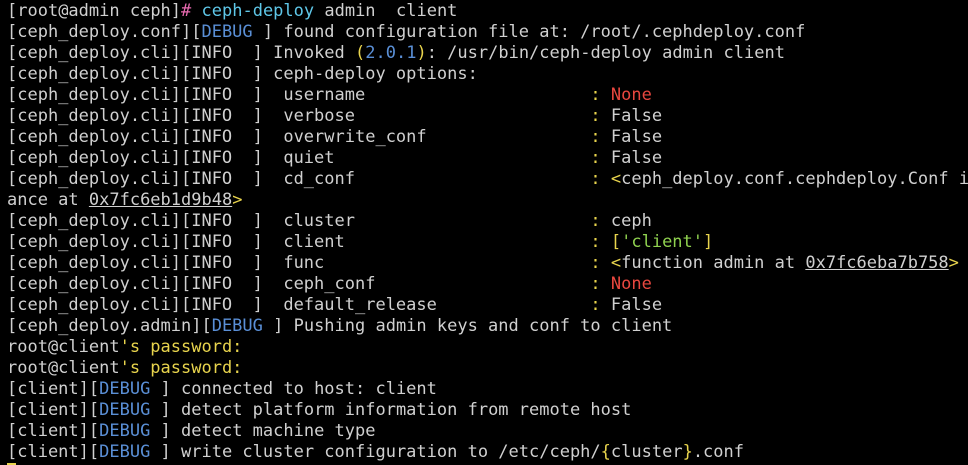  What do you see at coordinates (467, 326) in the screenshot?
I see `log-segment: ] Pushing admin keys and conf to client` at bounding box center [467, 326].